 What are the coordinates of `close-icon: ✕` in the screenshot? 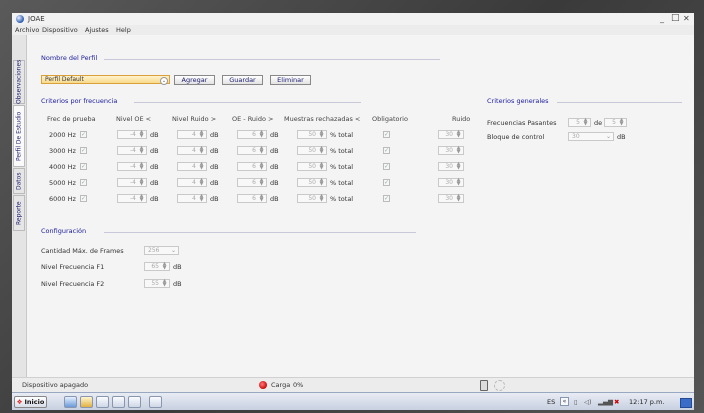 It's located at (686, 18).